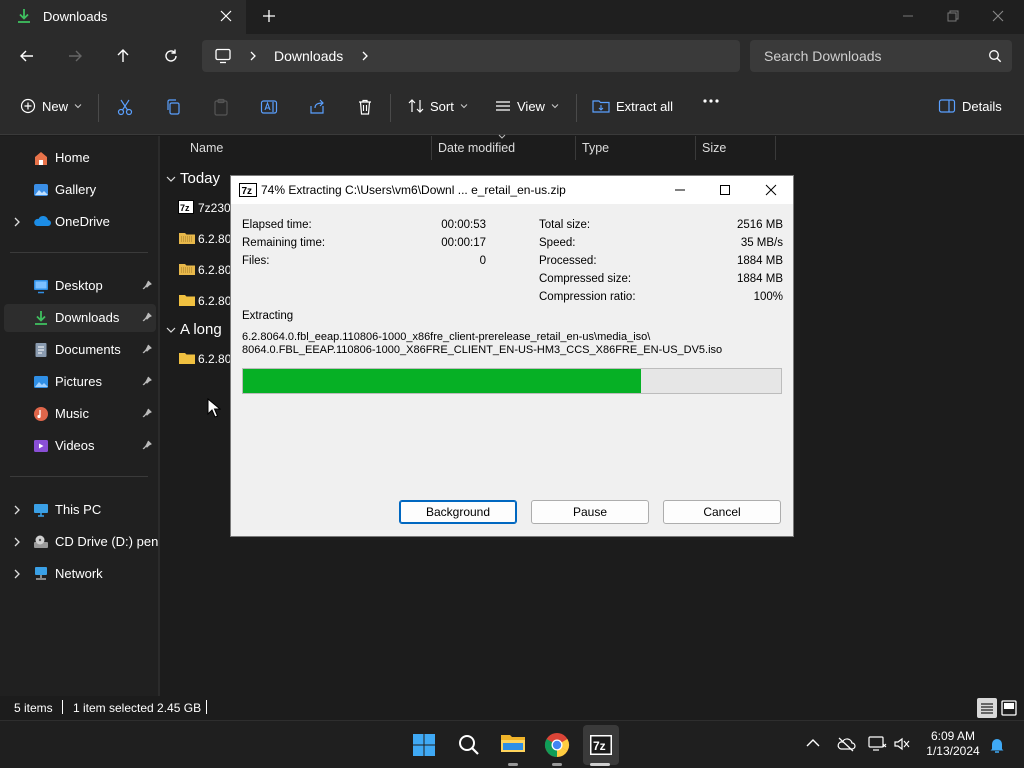 Image resolution: width=1024 pixels, height=768 pixels. I want to click on sidebar-item-gallery: Gallery, so click(80, 190).